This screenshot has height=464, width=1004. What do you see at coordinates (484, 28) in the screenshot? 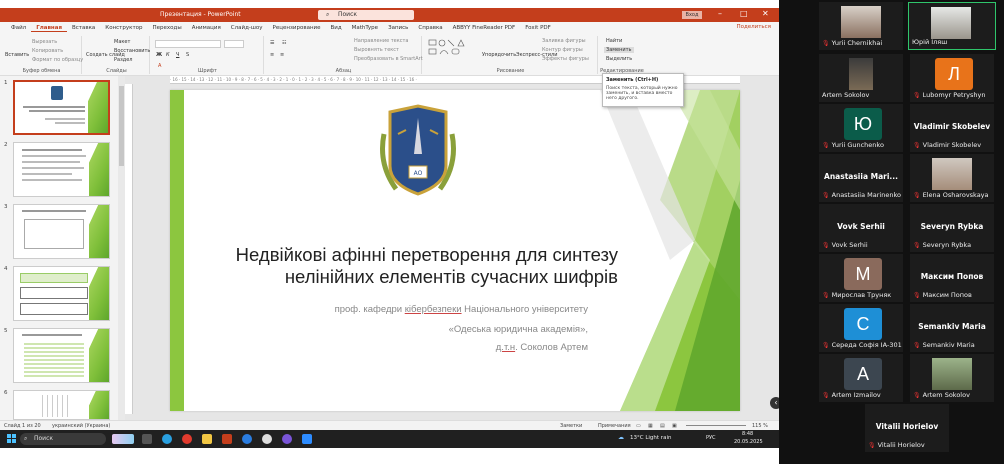
I see `tab-abbyy: ABBYY FineReader PDF` at bounding box center [484, 28].